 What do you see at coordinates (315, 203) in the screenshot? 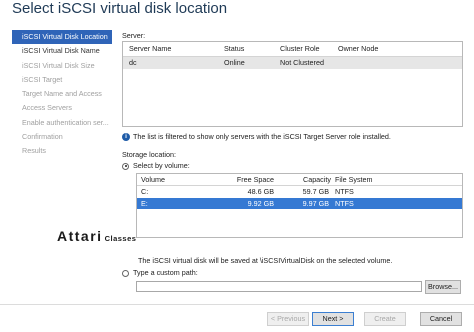
I see `capacity-cell: 9.97 GB` at bounding box center [315, 203].